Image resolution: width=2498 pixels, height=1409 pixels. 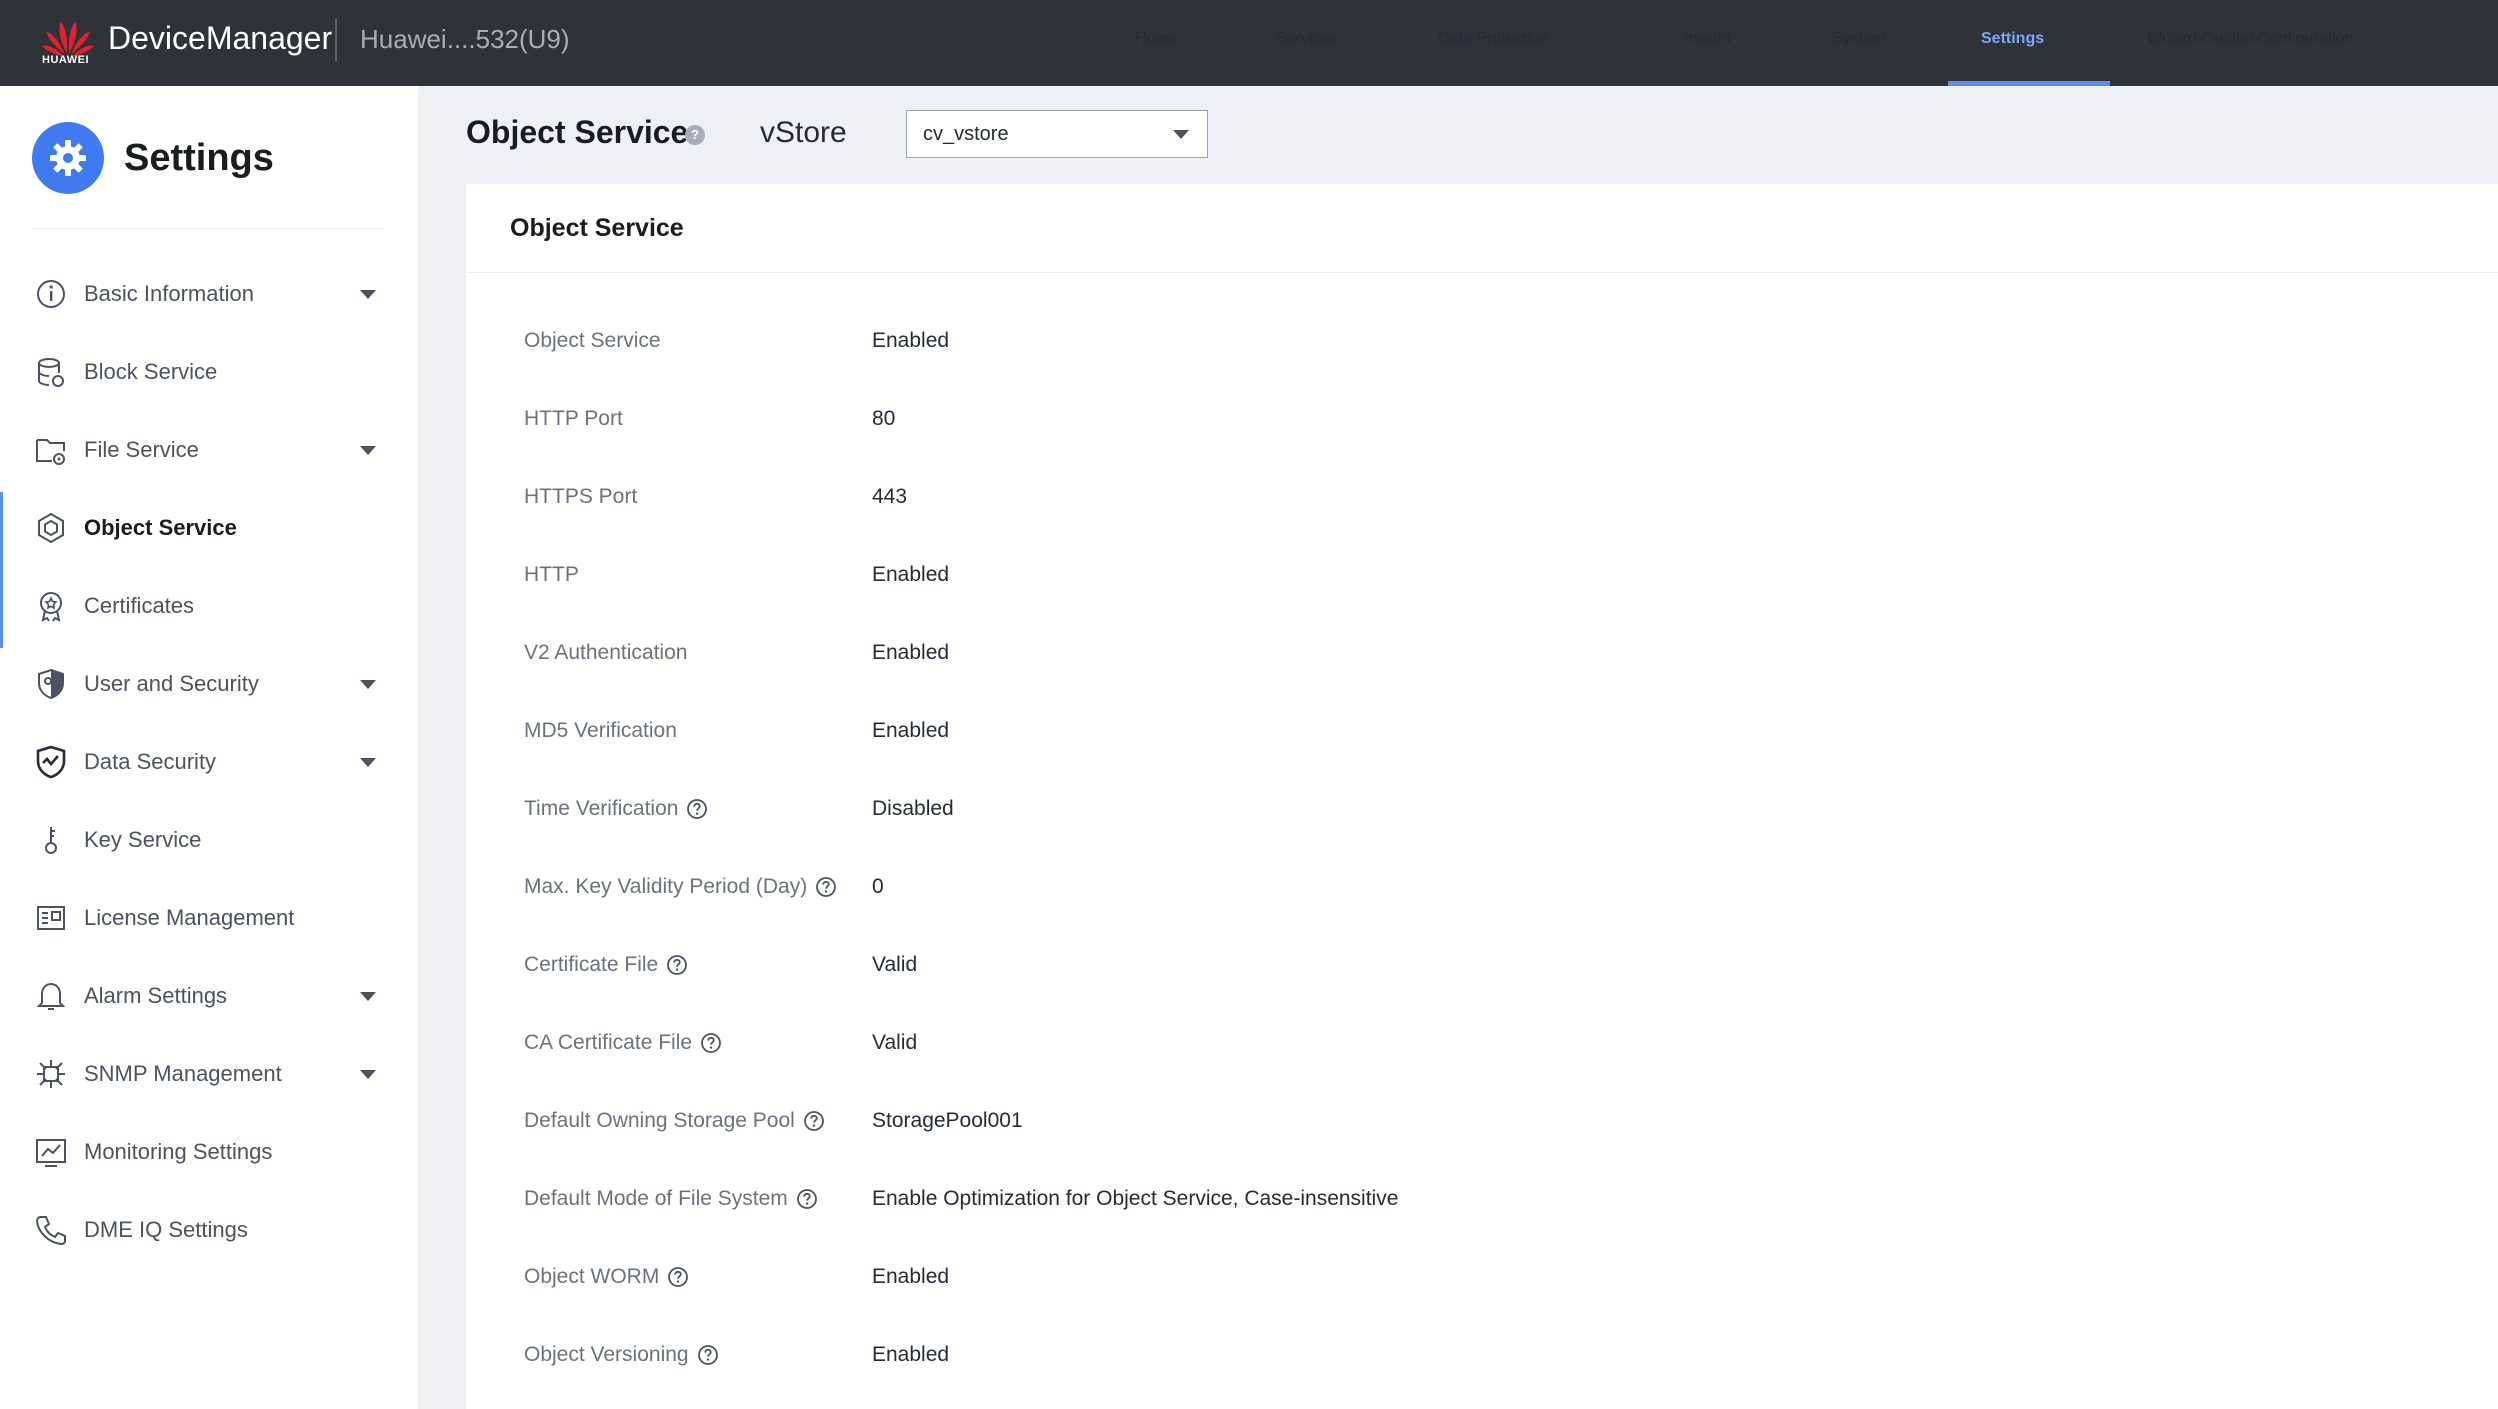 I want to click on sidebar-item-label: License Management, so click(x=189, y=917).